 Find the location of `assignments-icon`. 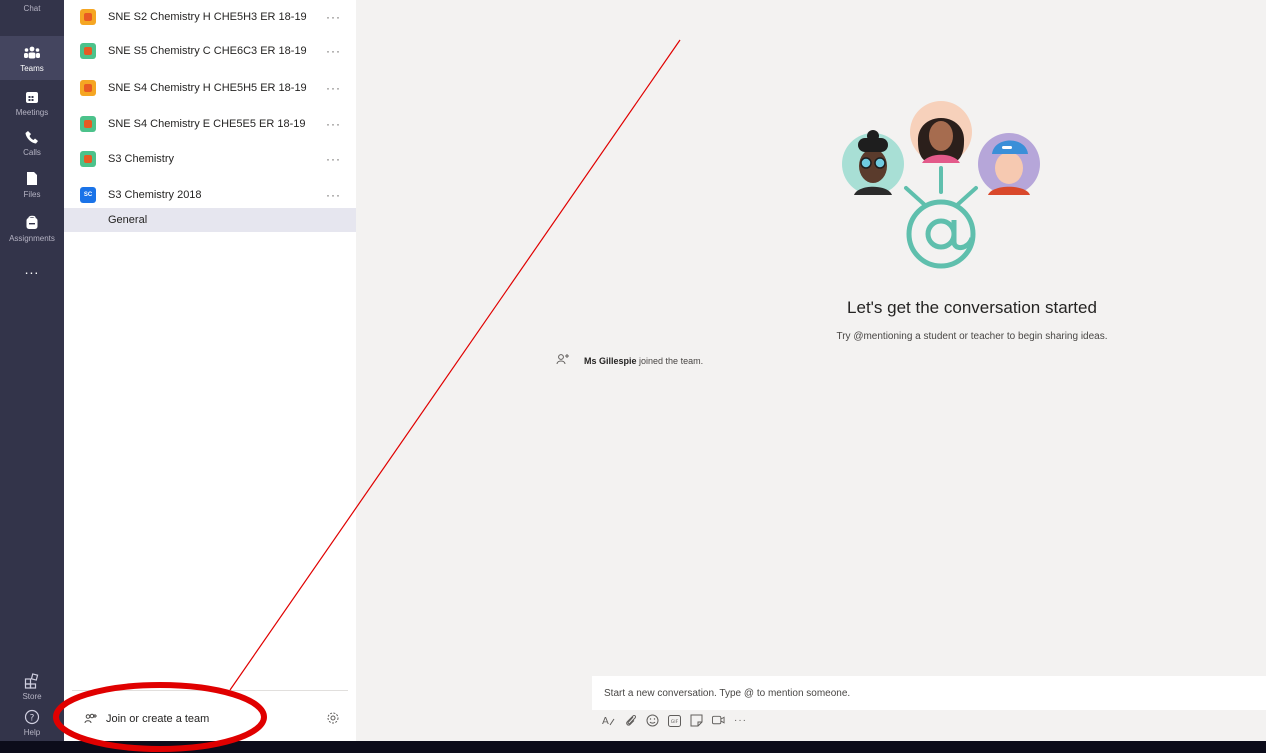

assignments-icon is located at coordinates (32, 223).